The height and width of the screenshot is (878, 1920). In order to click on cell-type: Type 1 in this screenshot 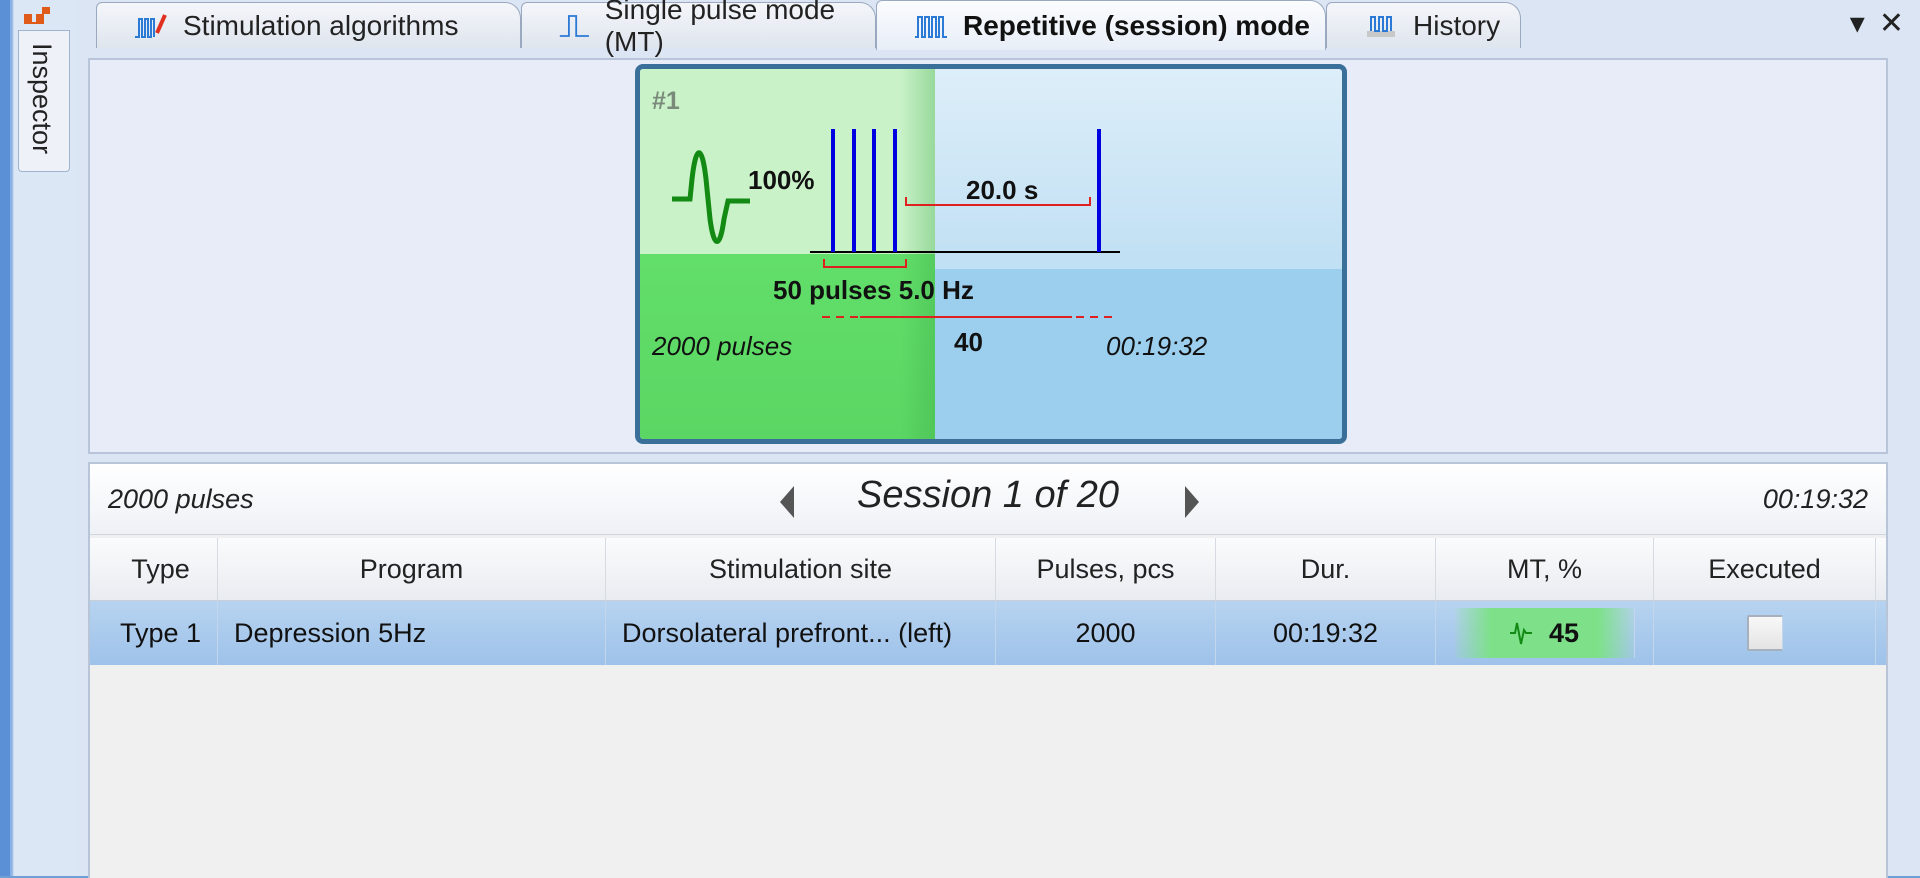, I will do `click(161, 633)`.